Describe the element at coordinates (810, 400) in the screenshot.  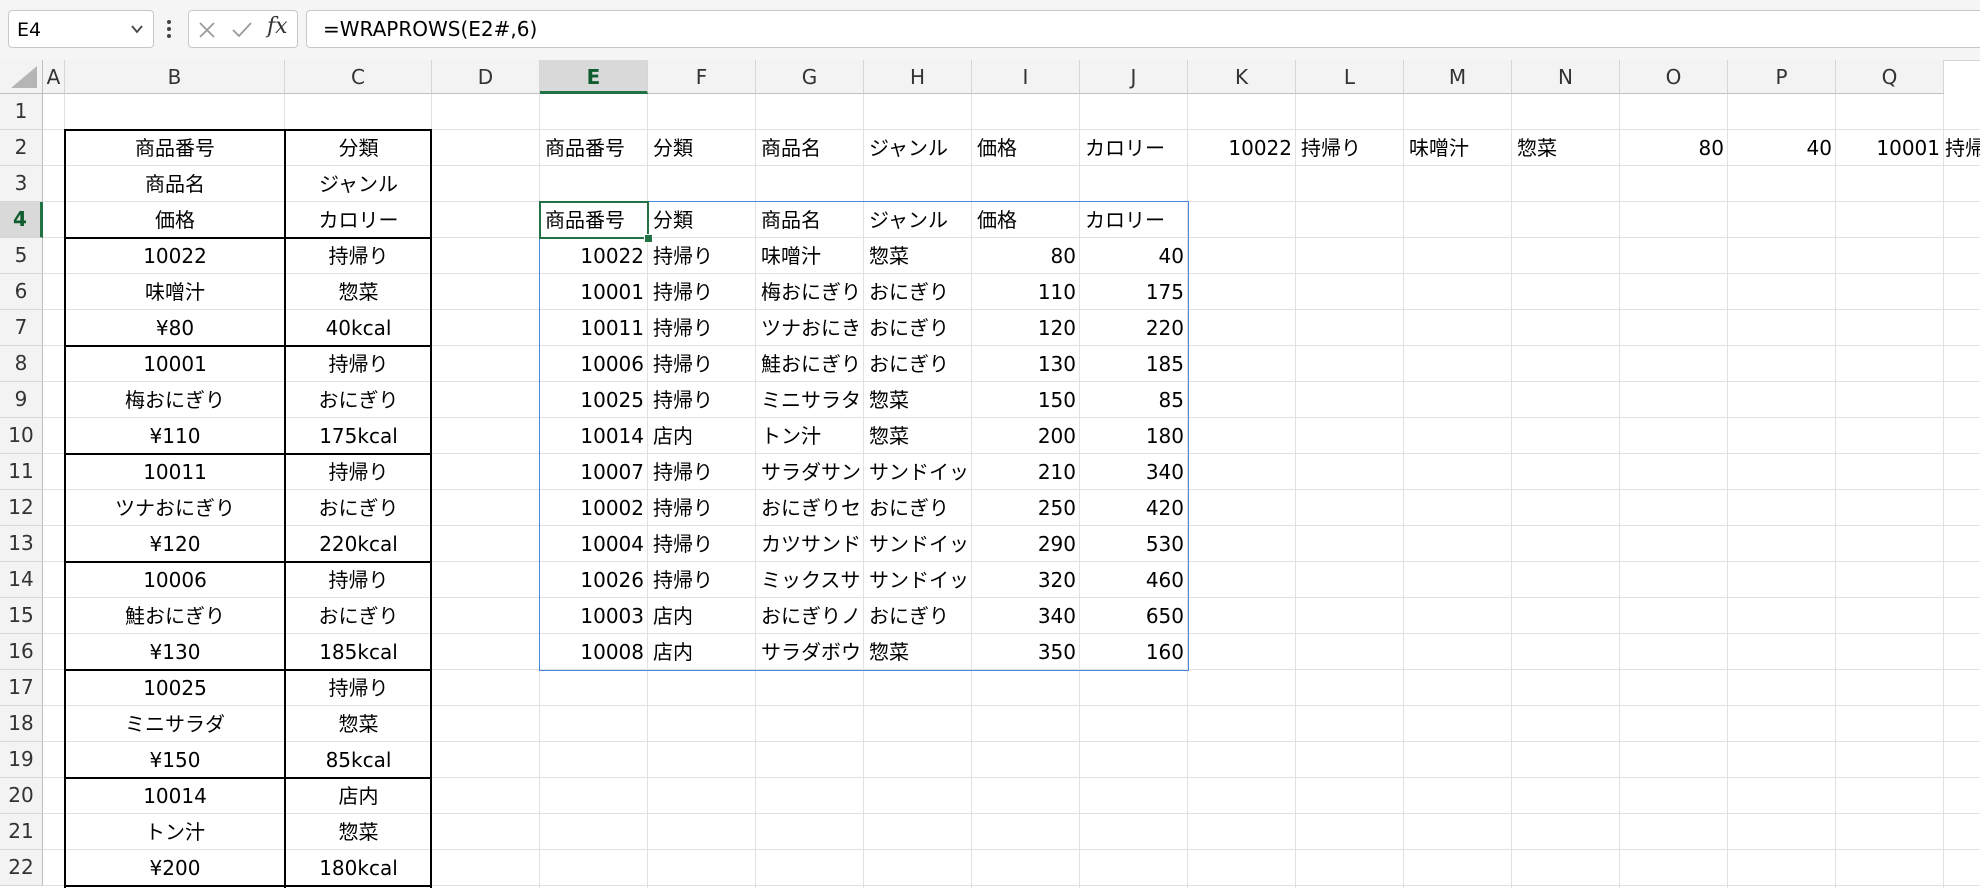
I see `cell-G9: ミニサラタ` at that location.